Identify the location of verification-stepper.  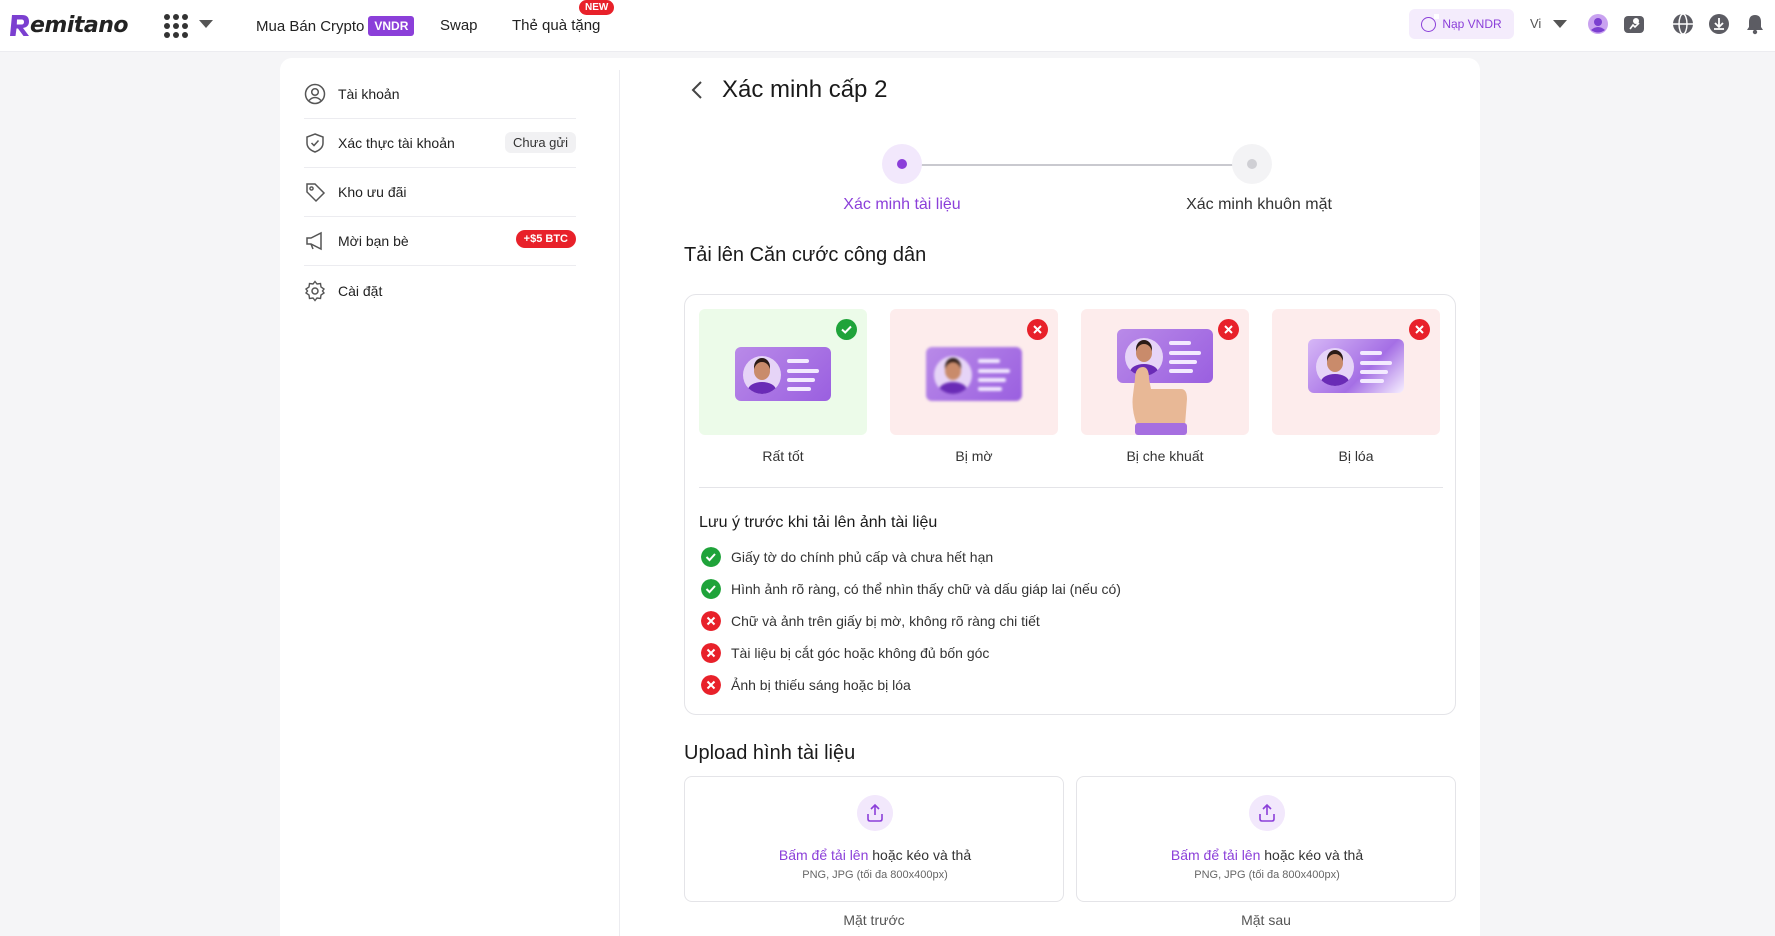
(1077, 164).